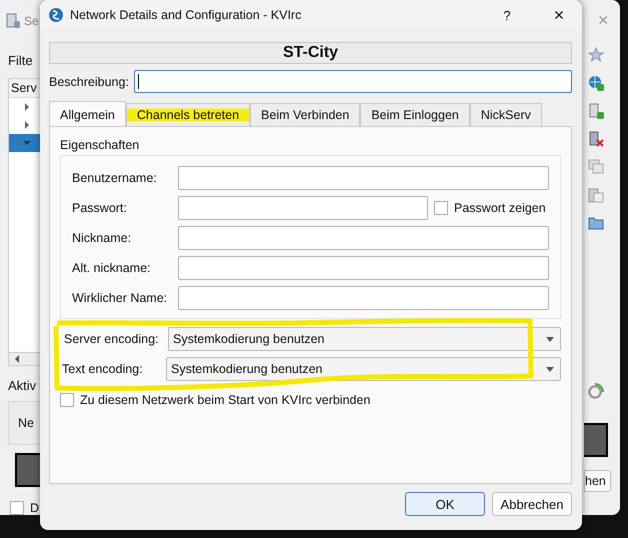  What do you see at coordinates (597, 481) in the screenshot?
I see `button: hen` at bounding box center [597, 481].